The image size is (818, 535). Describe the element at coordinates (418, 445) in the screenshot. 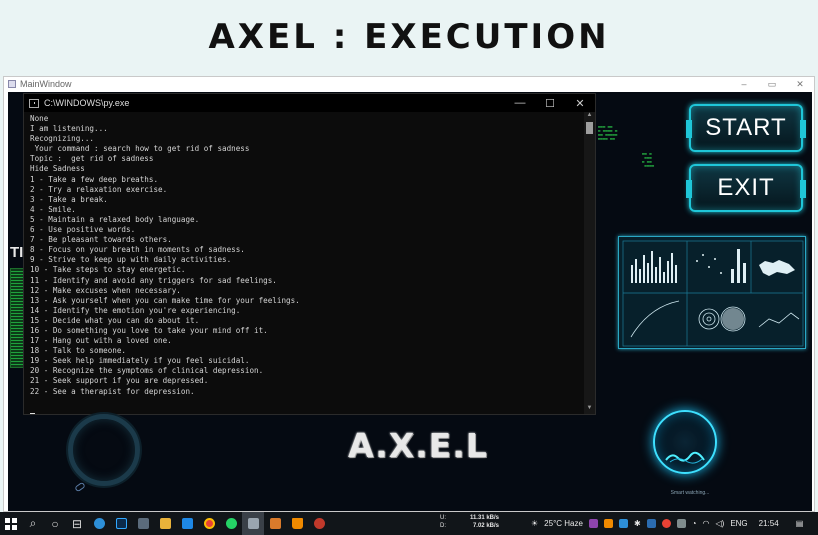

I see `brand-logo: A.X.E.L` at that location.